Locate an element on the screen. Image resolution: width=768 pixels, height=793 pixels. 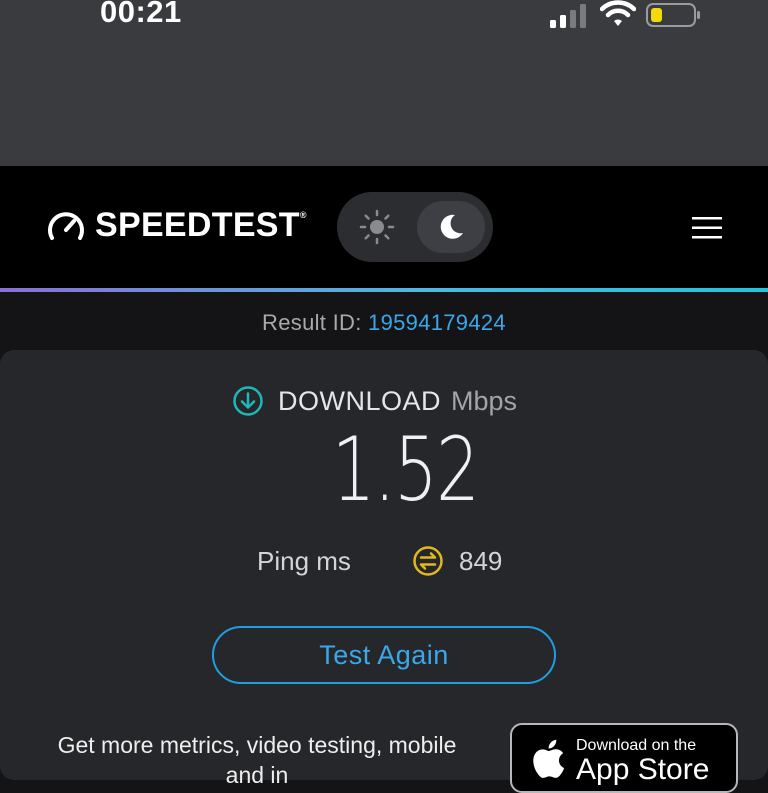
ping-label: Ping ms is located at coordinates (304, 561).